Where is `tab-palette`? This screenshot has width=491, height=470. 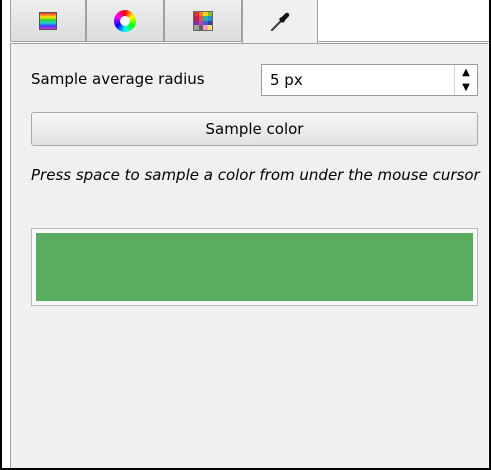
tab-palette is located at coordinates (203, 21).